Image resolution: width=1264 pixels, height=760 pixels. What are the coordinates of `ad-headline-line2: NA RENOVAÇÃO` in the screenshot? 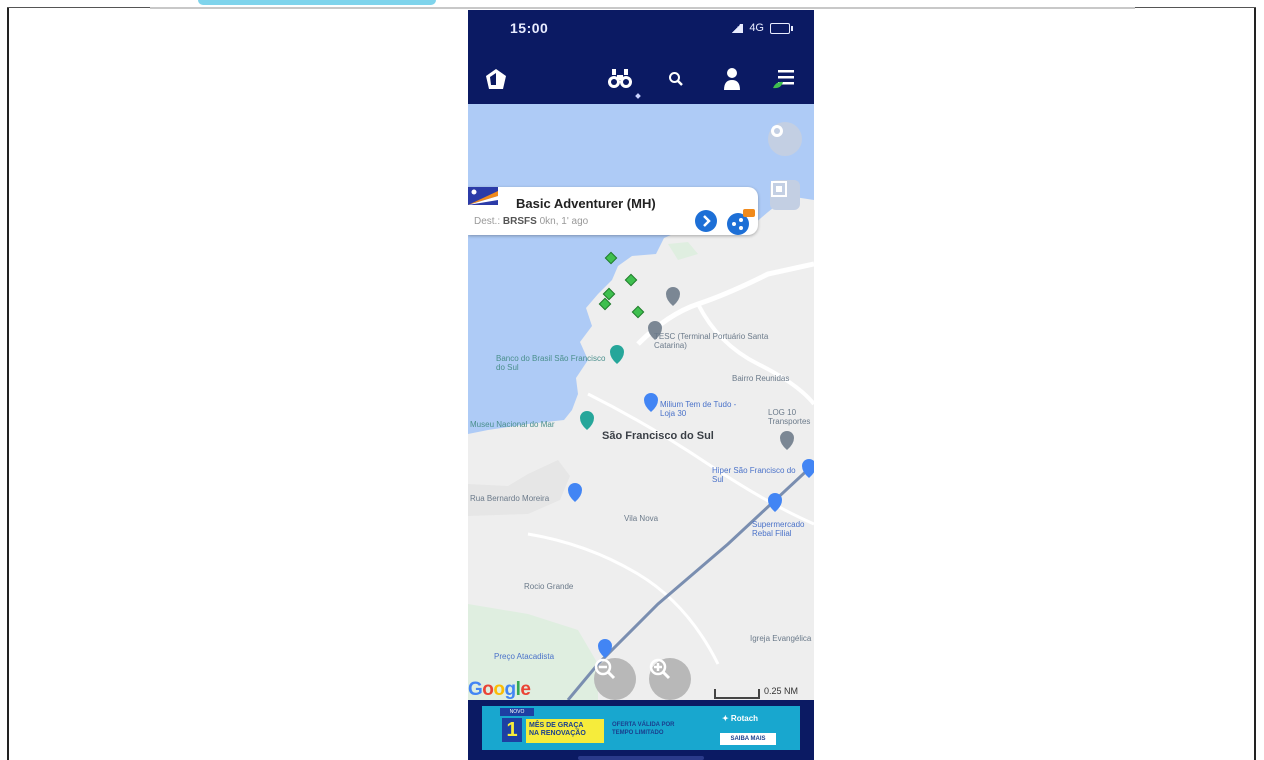 It's located at (557, 733).